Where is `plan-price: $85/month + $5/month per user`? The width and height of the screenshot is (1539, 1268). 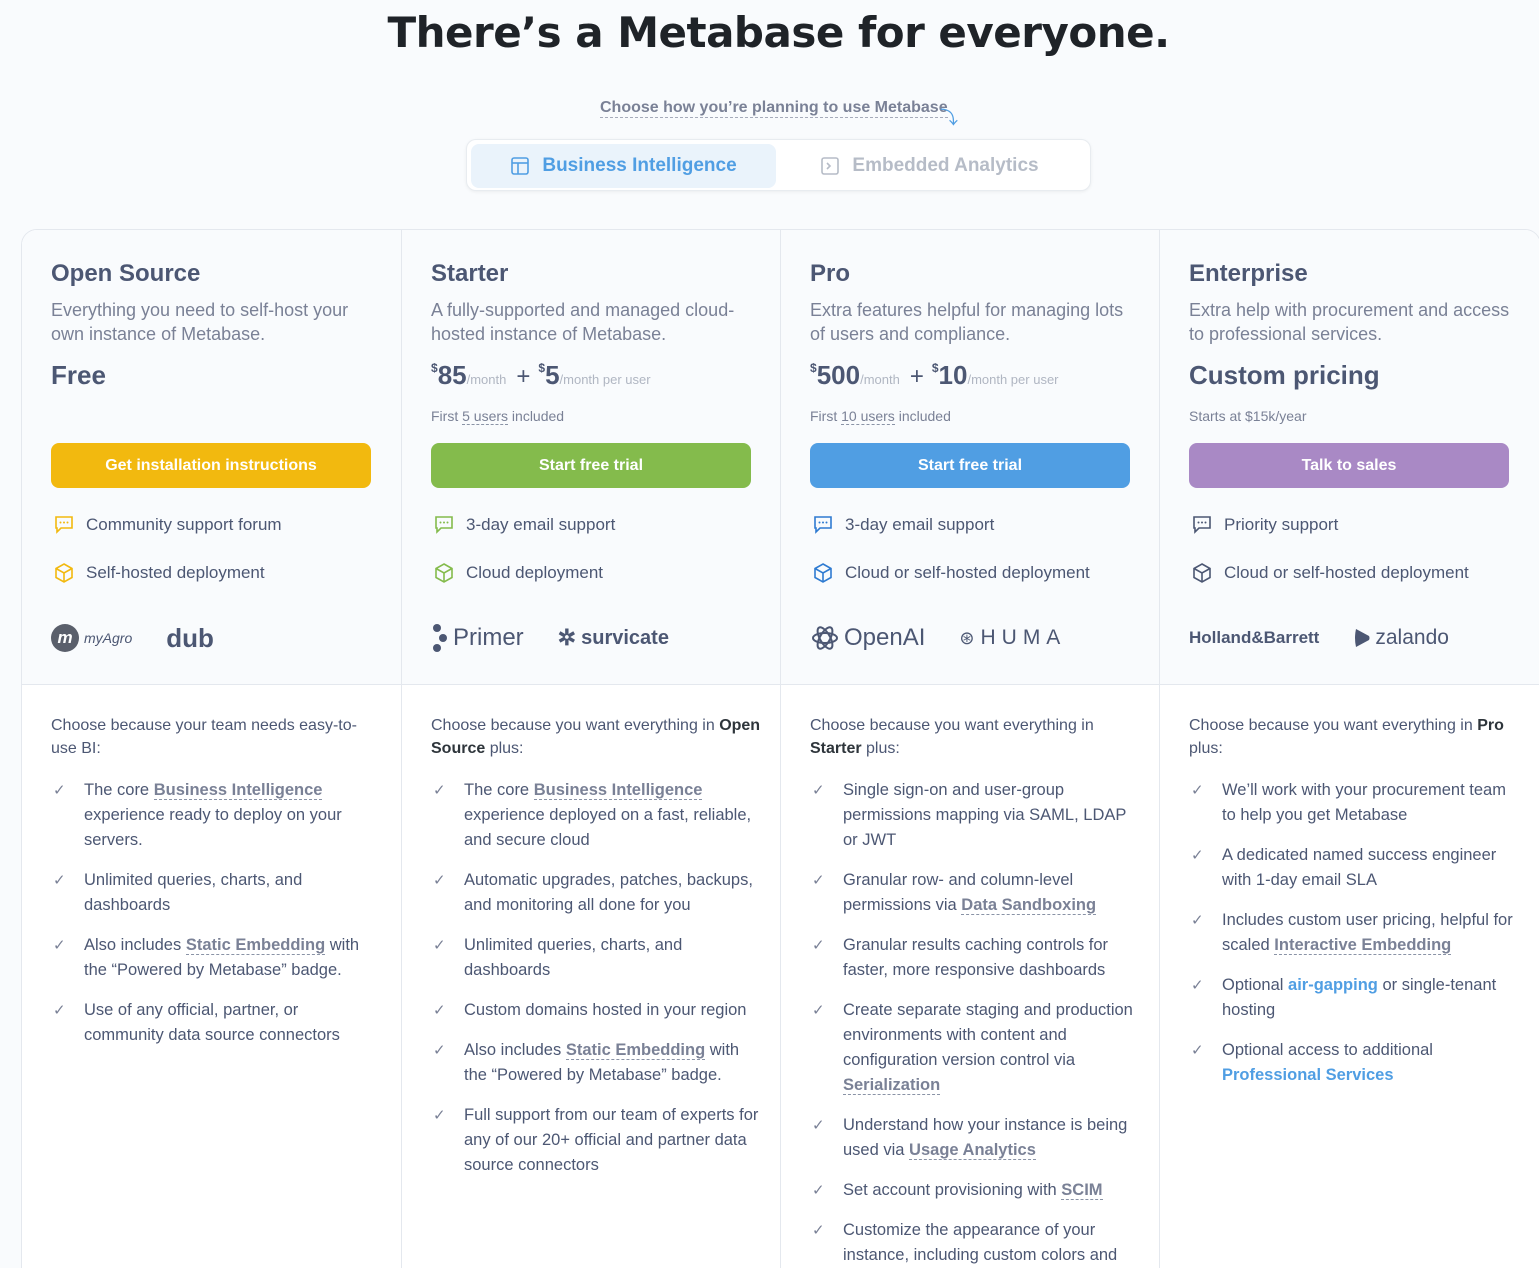
plan-price: $85/month + $5/month per user is located at coordinates (541, 375).